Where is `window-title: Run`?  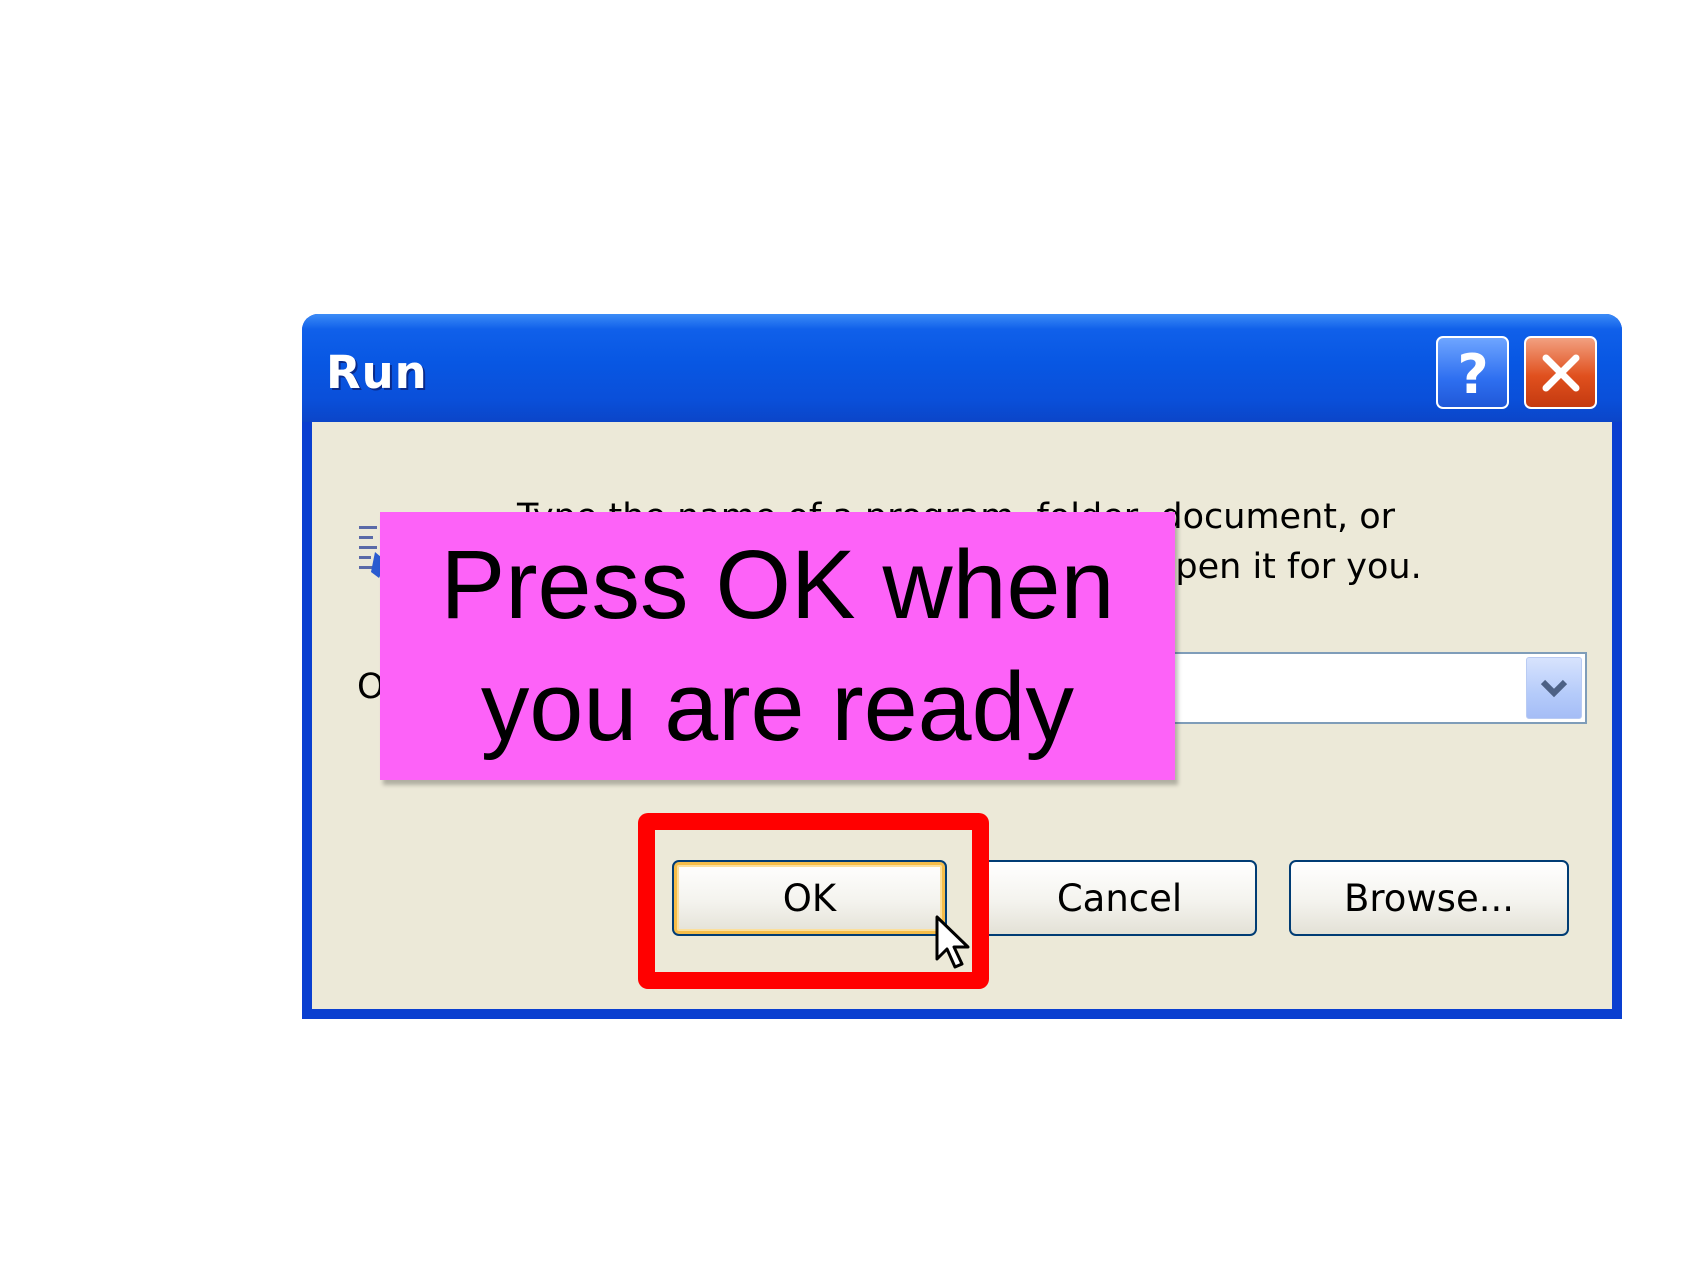
window-title: Run is located at coordinates (377, 372).